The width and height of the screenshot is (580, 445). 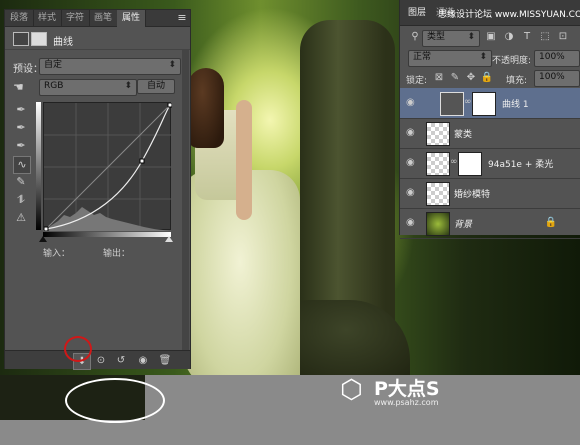 I want to click on blend-mode-dropdown: 正常 ⬍, so click(x=450, y=58).